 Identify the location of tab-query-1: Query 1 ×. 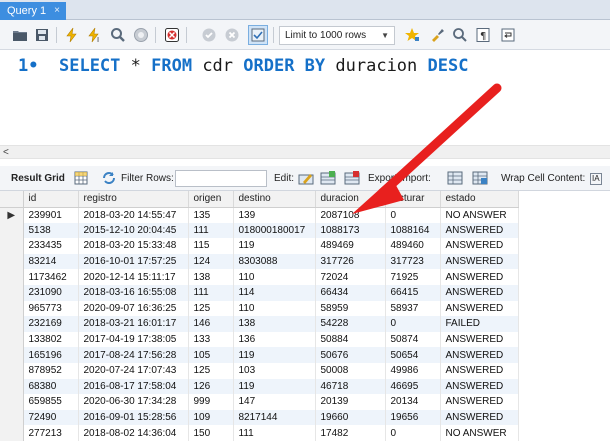
(33, 11).